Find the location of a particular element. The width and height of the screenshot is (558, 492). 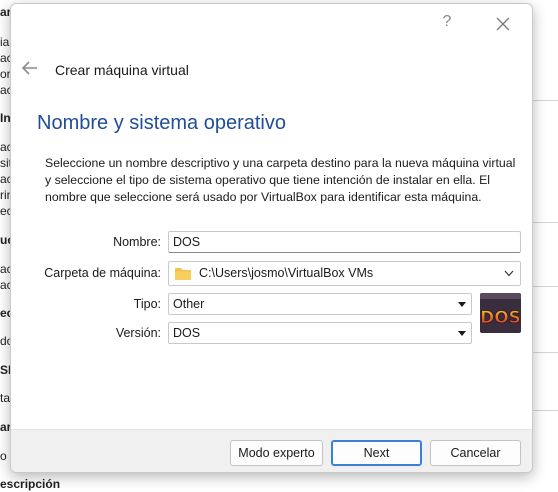

type-label: Tipo: is located at coordinates (147, 304).